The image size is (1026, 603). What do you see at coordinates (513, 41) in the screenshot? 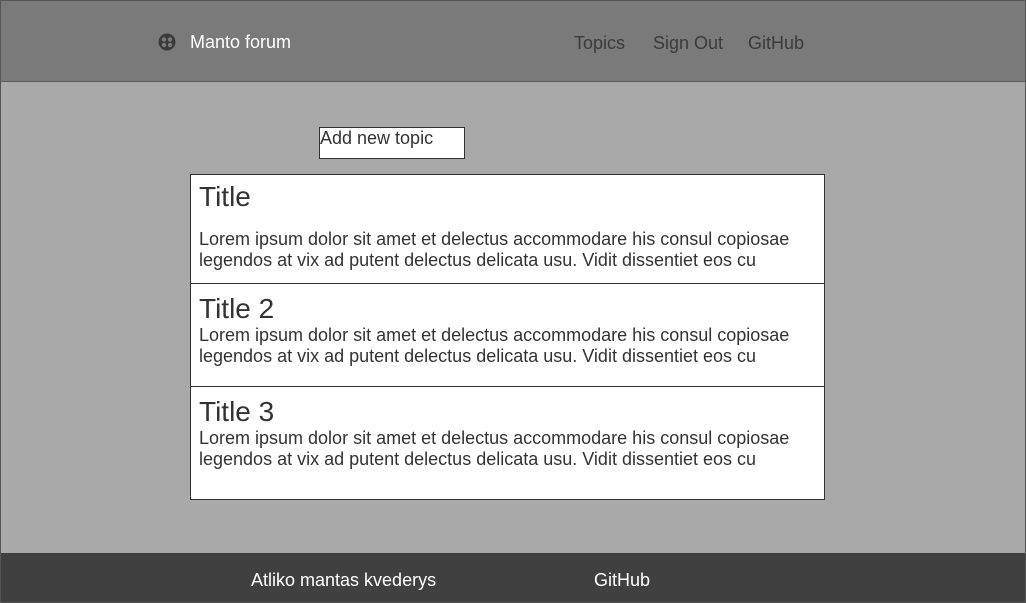
I see `site-header: Manto forum Topics Sign Out GitHub` at bounding box center [513, 41].